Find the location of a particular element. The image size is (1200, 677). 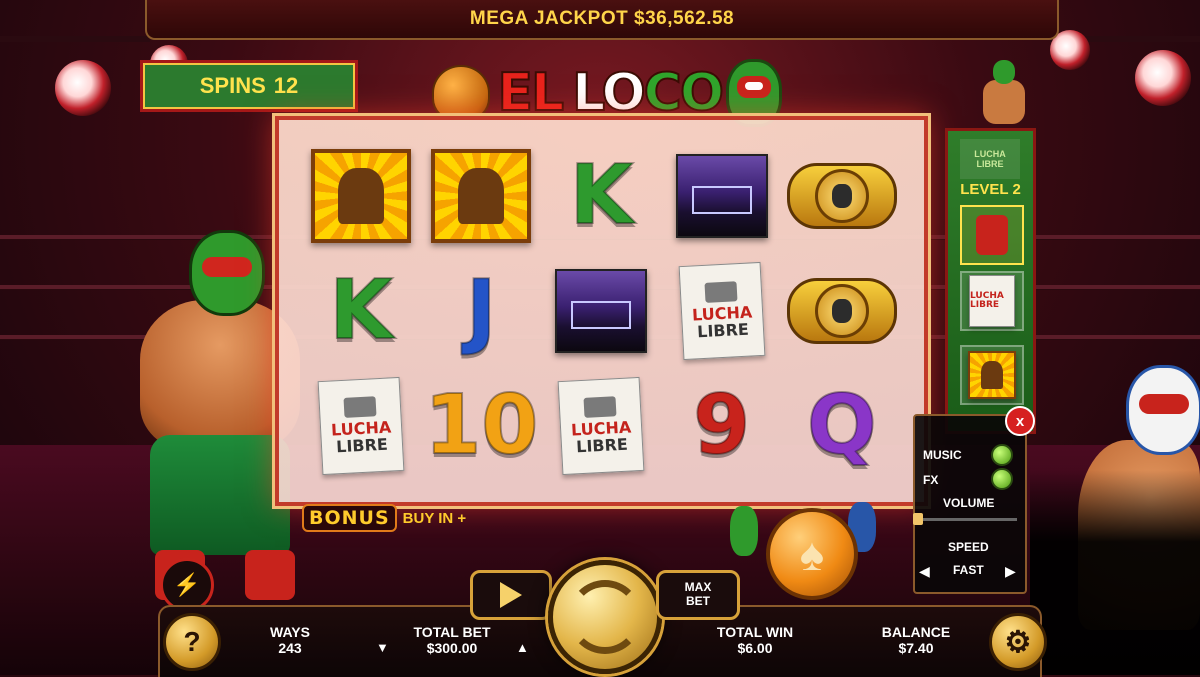

progress-poster: LUCHA LIBRE is located at coordinates (992, 301).